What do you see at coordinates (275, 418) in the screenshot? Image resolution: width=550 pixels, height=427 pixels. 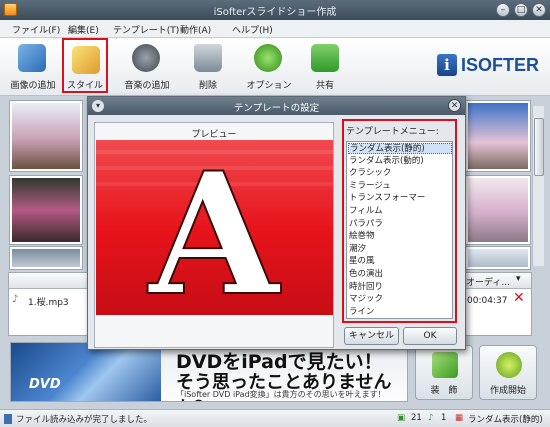 I see `status-bar: ファイル読み込みが完了しました。 ▣ 21 ♪ 1 ▦ ランダム表示(静的)` at bounding box center [275, 418].